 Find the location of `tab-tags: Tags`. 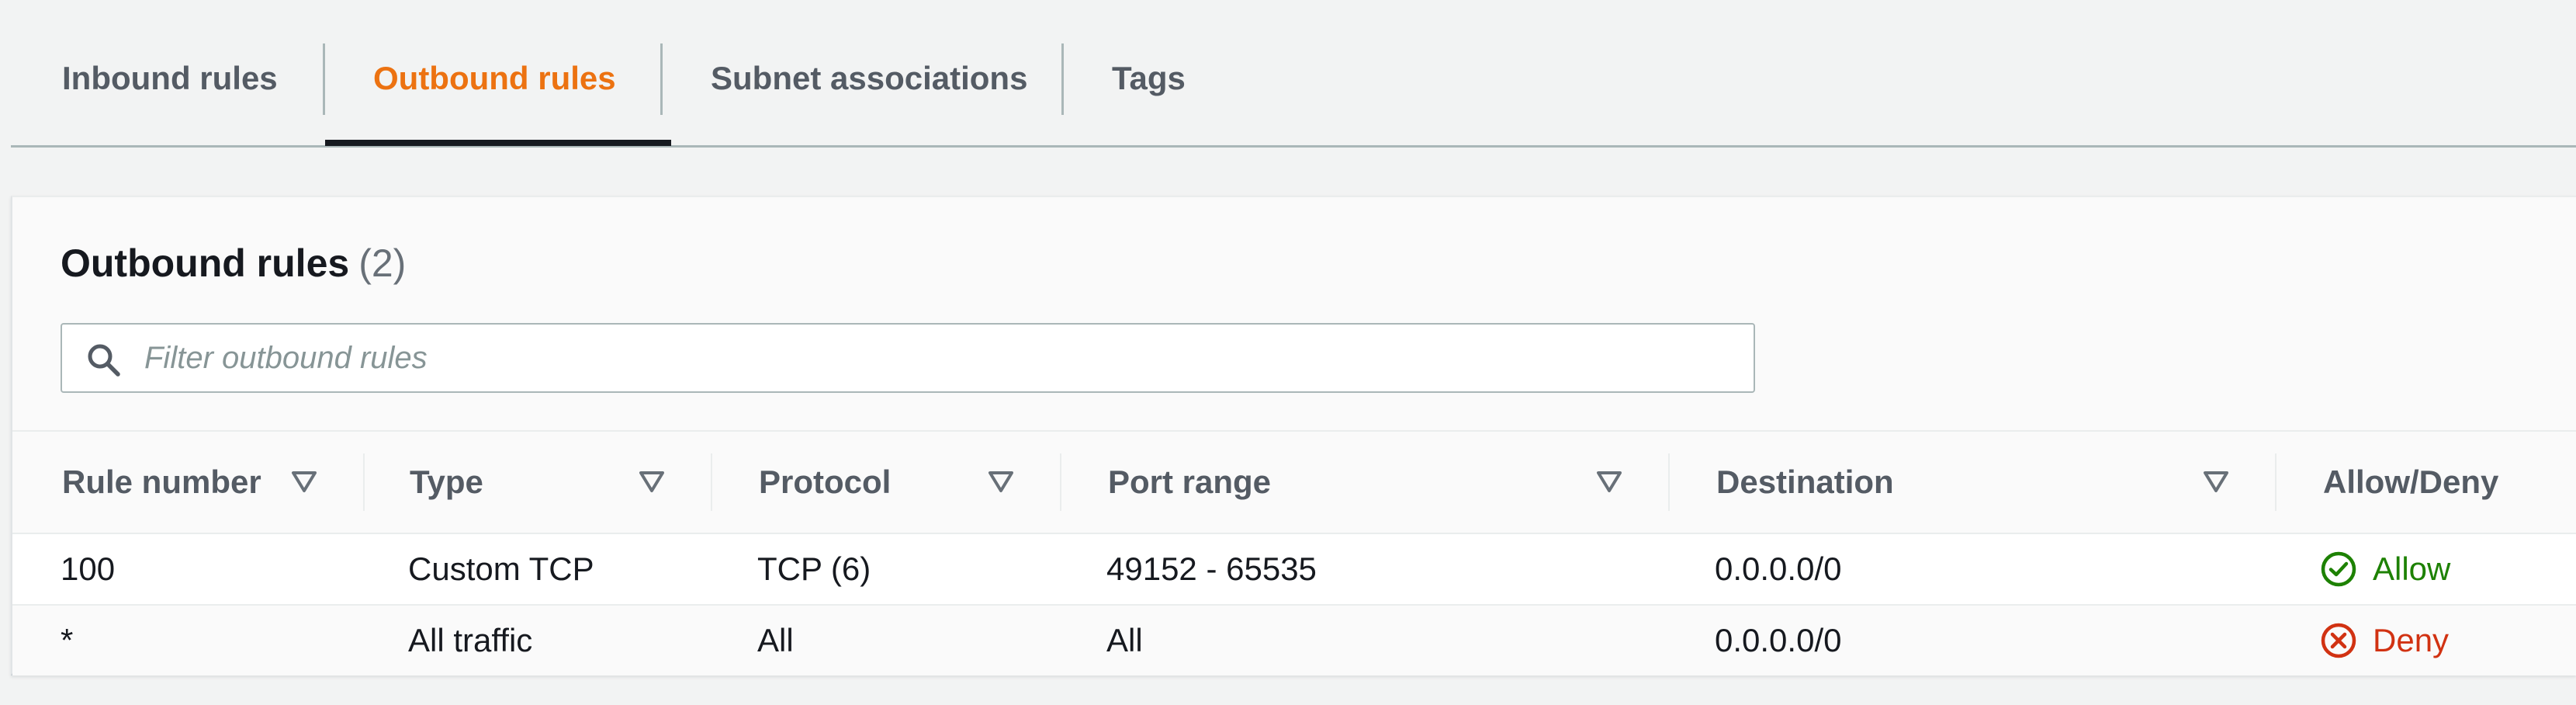

tab-tags: Tags is located at coordinates (1149, 78).